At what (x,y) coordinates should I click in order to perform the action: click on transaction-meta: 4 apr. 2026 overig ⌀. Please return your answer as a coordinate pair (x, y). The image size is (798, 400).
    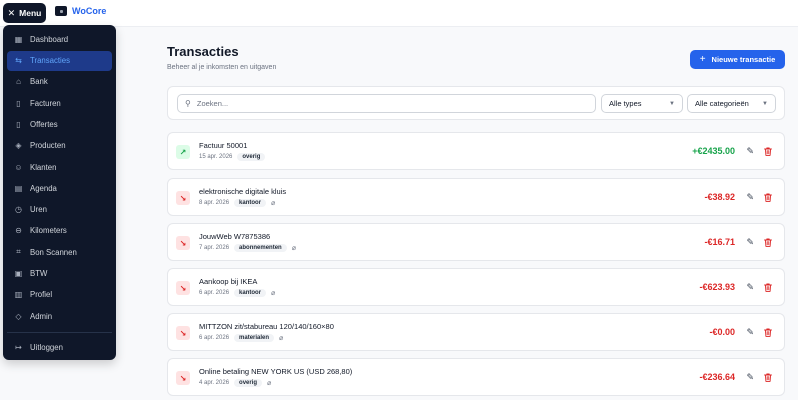
    Looking at the image, I should click on (235, 383).